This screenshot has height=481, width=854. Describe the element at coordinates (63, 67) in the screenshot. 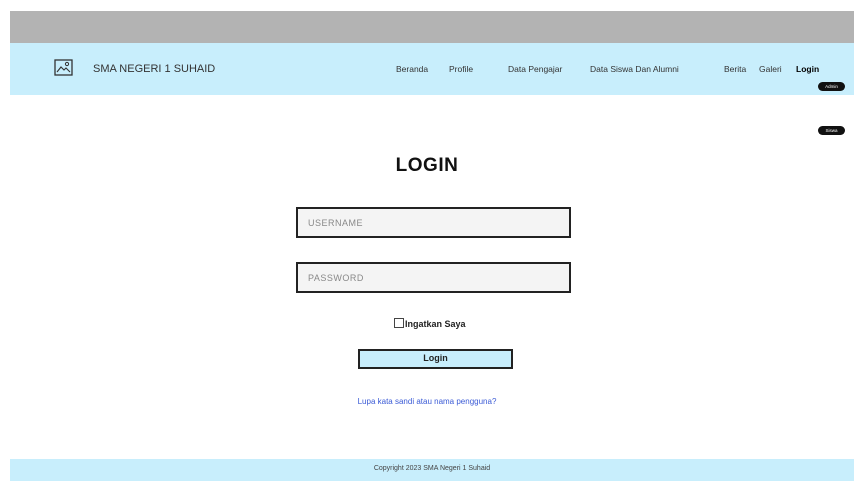

I see `image-icon` at that location.